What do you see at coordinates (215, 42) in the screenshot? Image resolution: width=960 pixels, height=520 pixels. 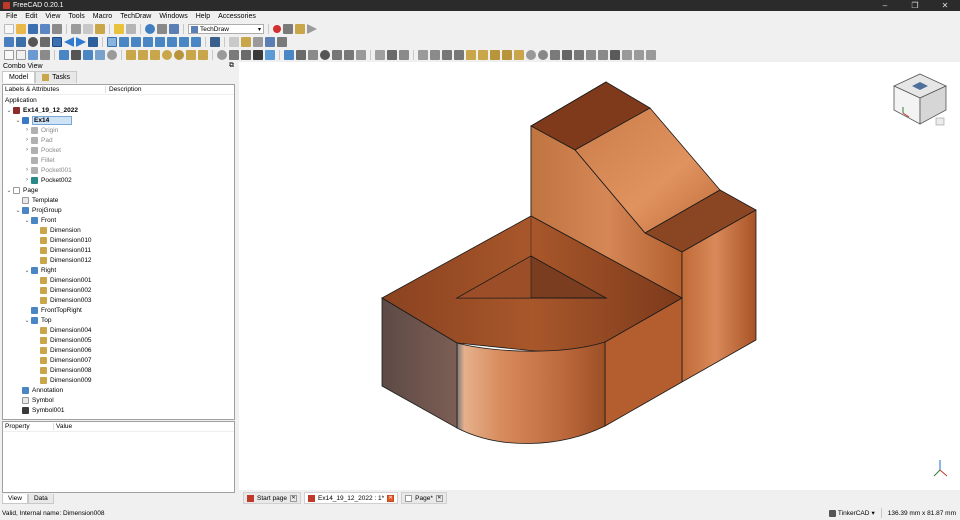 I see `measure-distance-icon` at bounding box center [215, 42].